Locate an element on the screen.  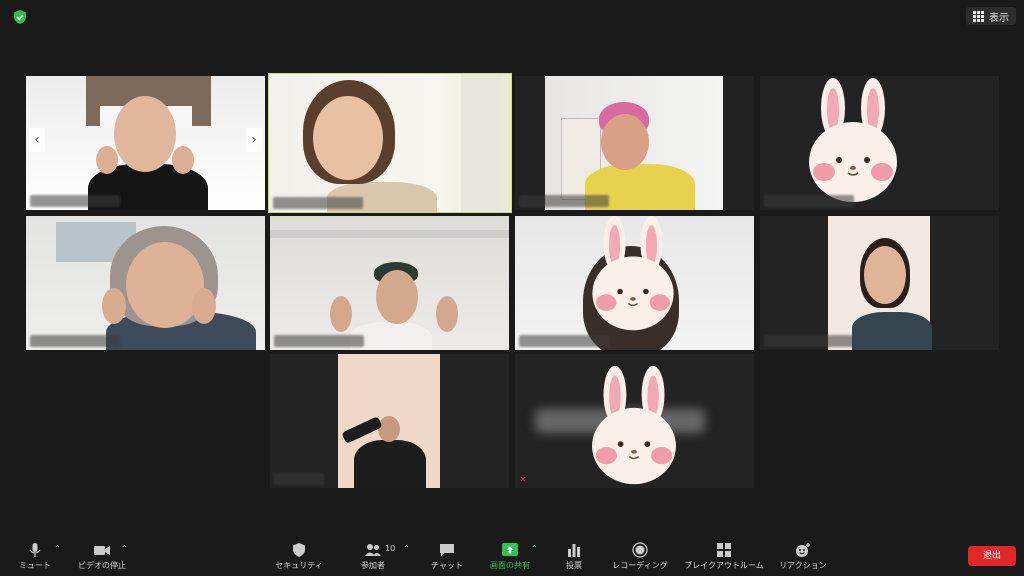
mute-label: ミュート is located at coordinates (35, 565).